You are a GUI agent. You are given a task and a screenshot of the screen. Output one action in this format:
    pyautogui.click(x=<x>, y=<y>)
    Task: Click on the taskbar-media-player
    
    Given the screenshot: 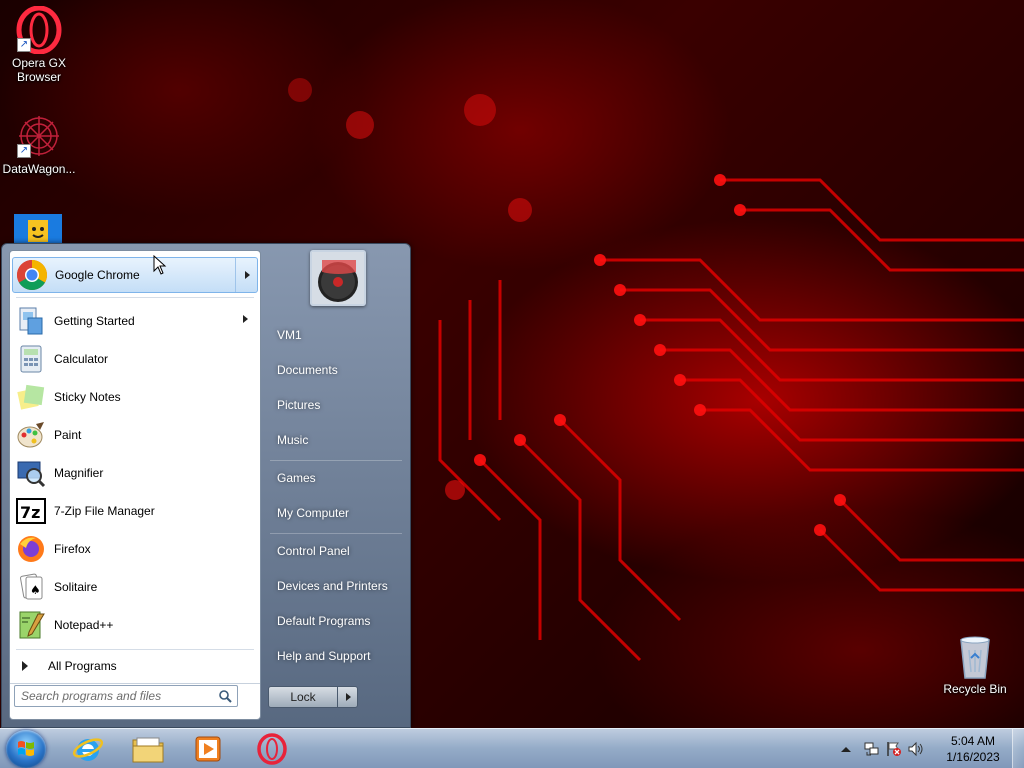 What is the action you would take?
    pyautogui.click(x=208, y=749)
    